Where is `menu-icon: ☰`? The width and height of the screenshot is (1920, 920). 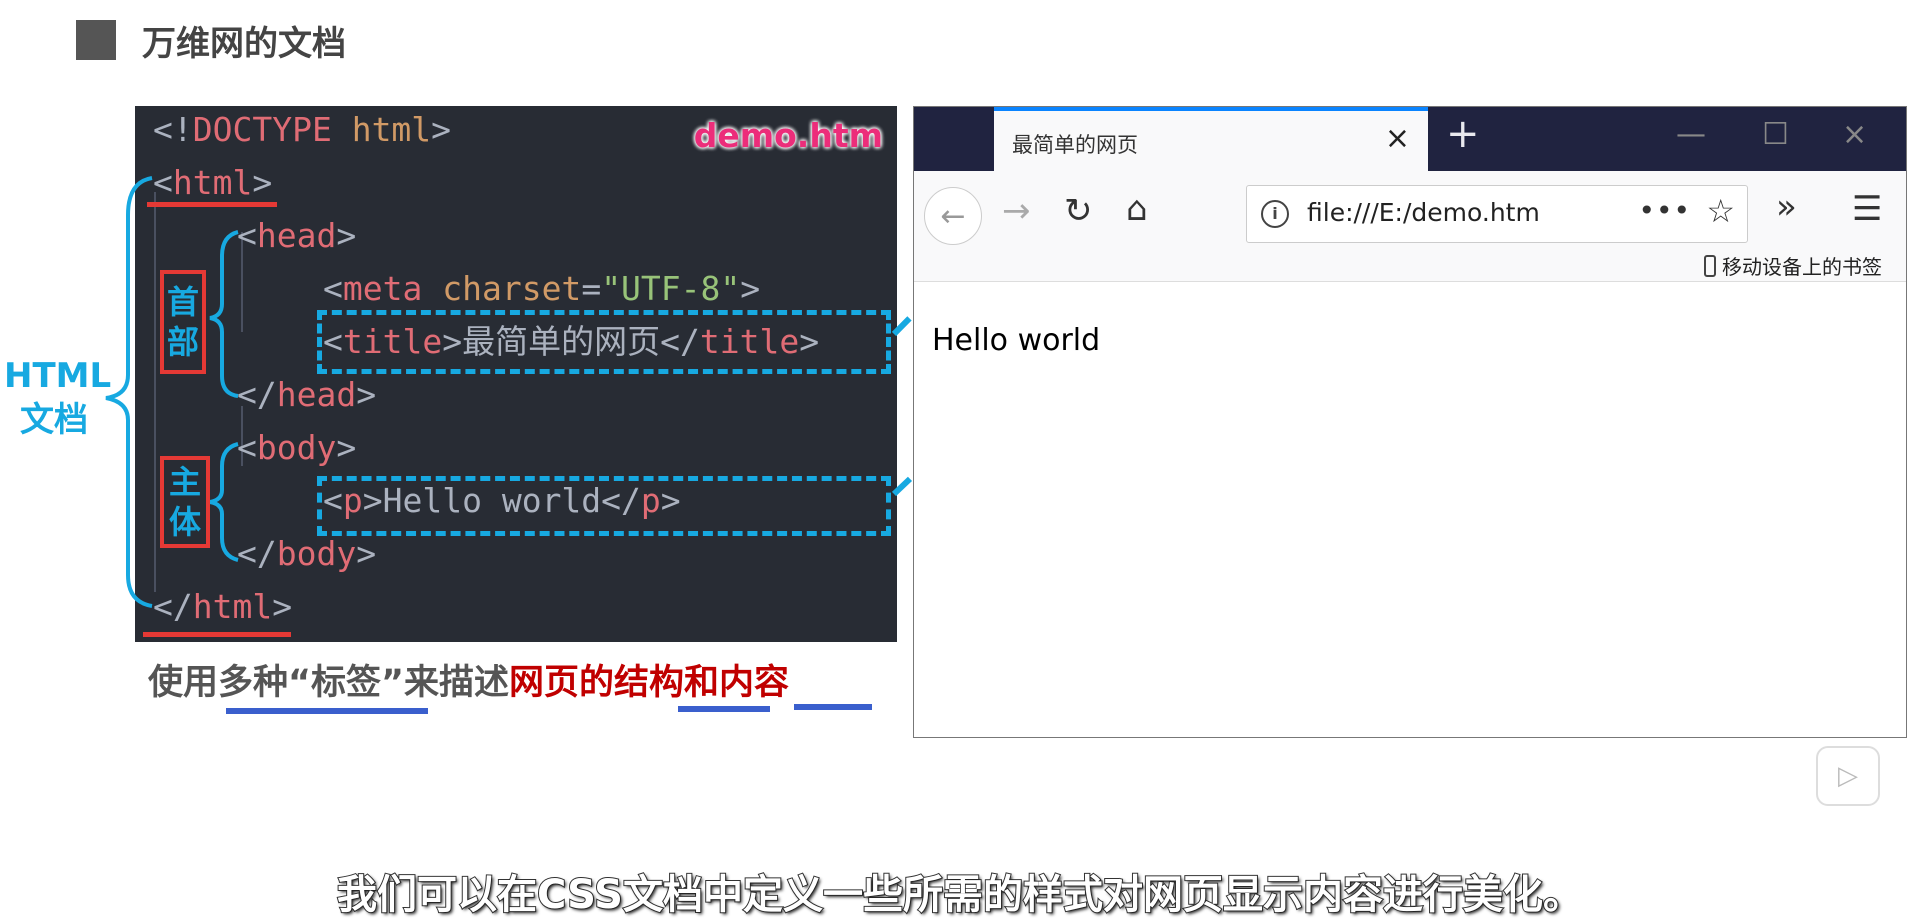 menu-icon: ☰ is located at coordinates (1867, 209).